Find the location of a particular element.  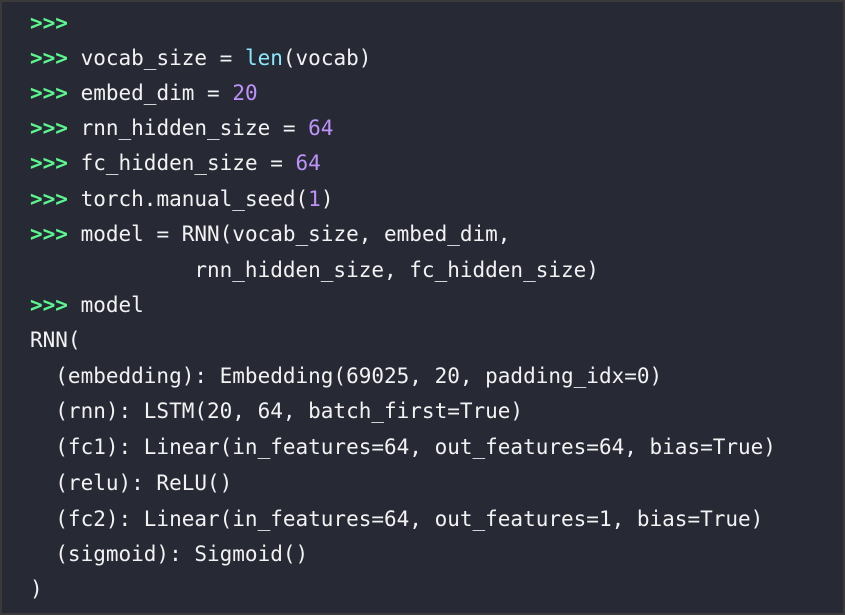

console-line: >>> model is located at coordinates (87, 305).